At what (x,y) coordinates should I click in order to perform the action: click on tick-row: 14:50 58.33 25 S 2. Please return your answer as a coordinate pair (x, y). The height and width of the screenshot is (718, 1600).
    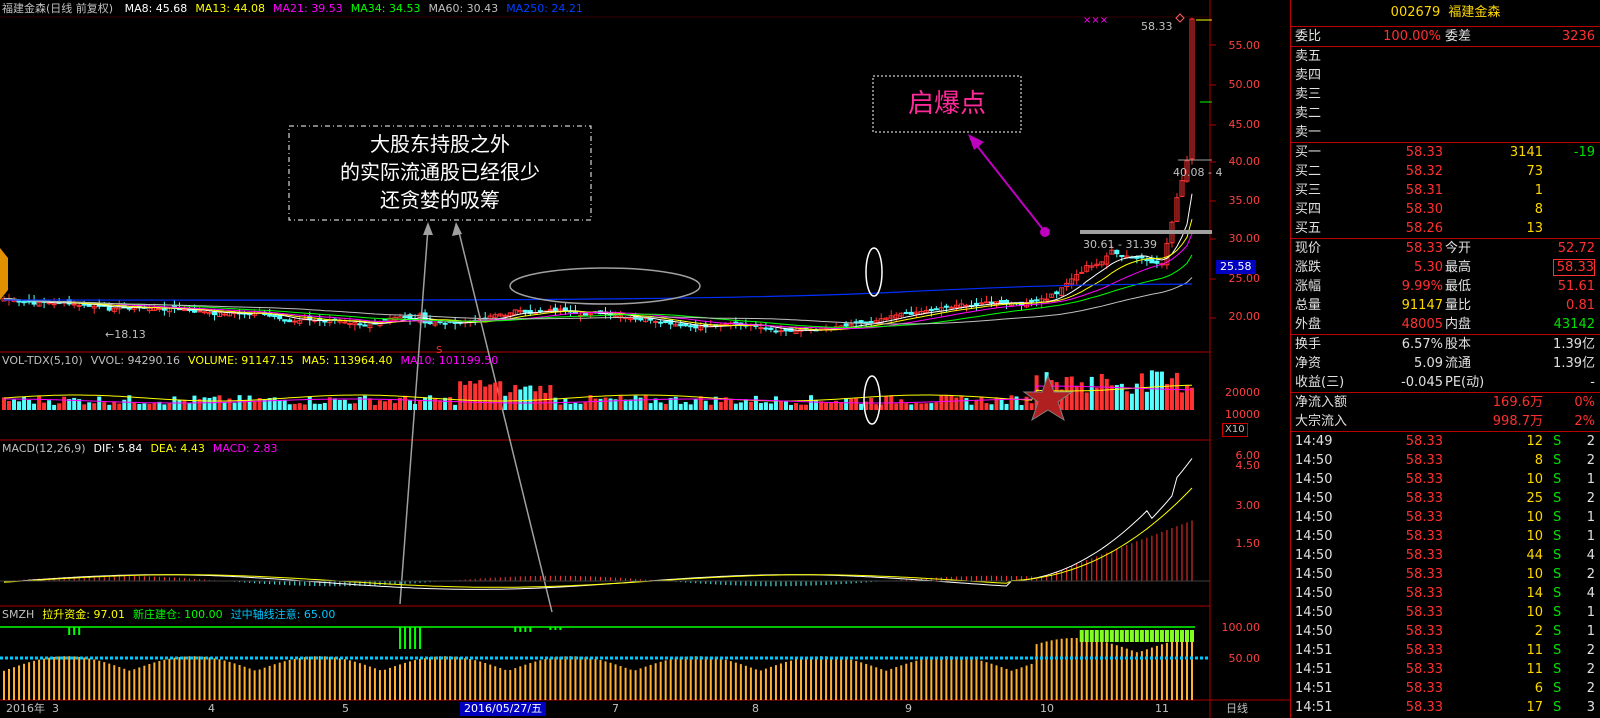
    Looking at the image, I should click on (1445, 498).